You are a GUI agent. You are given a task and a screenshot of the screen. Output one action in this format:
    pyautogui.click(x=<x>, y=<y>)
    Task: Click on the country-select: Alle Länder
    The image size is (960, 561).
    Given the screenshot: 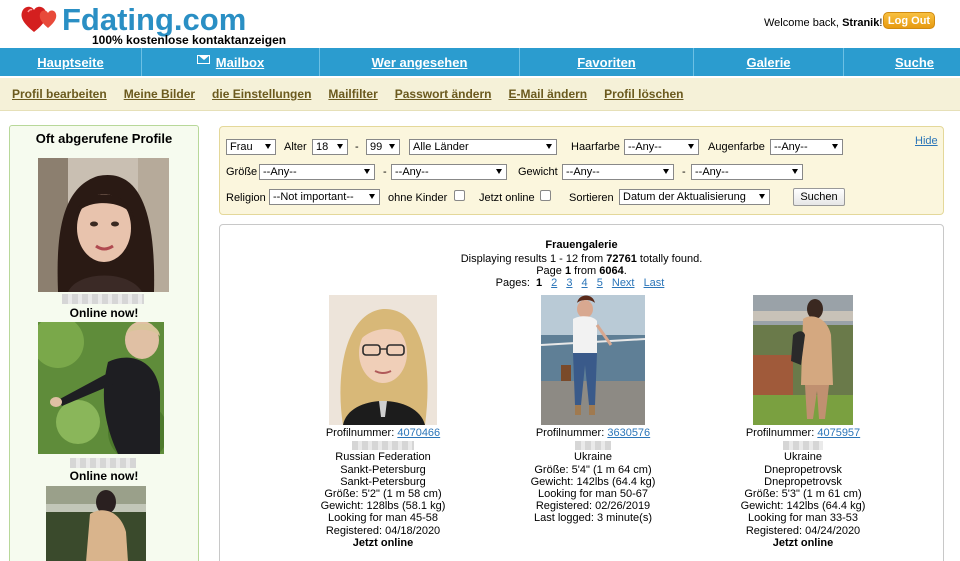 What is the action you would take?
    pyautogui.click(x=483, y=147)
    